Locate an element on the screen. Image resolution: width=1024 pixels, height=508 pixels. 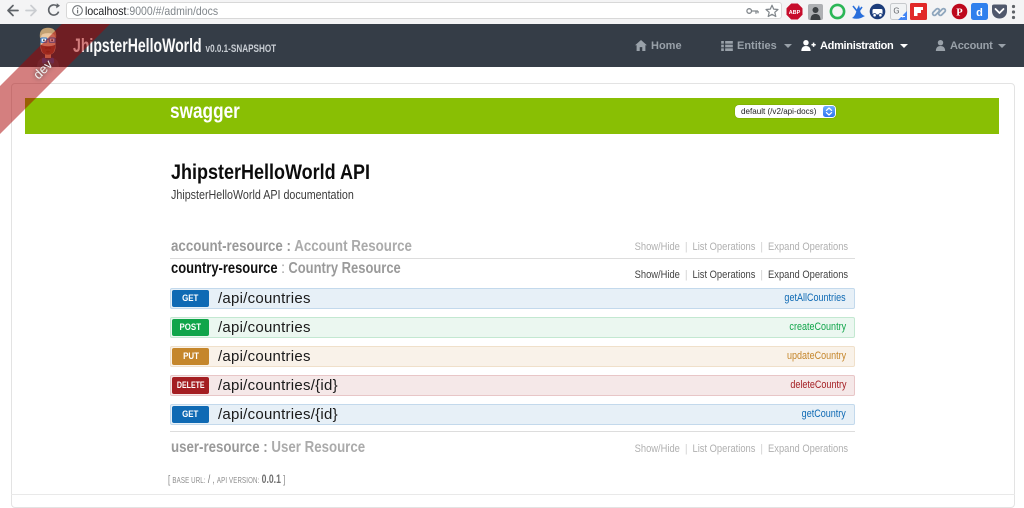
svg-text: d is located at coordinates (979, 13).